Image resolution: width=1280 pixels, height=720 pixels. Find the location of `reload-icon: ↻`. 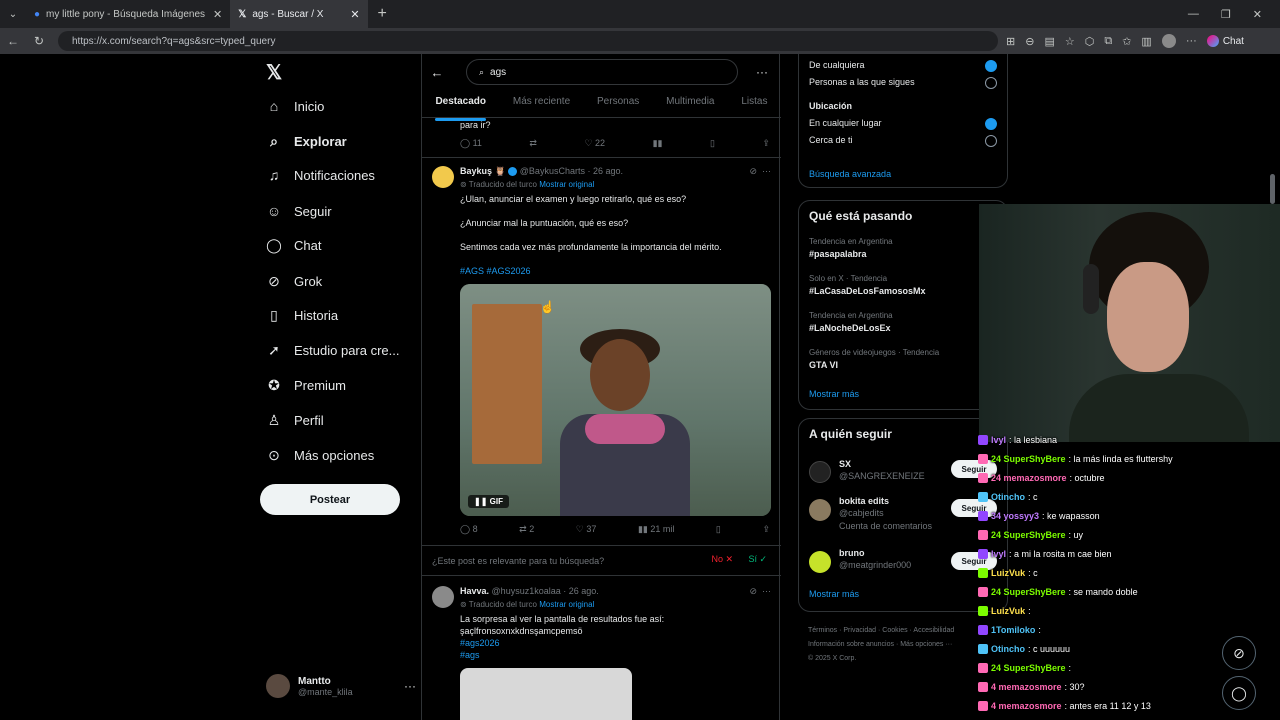

reload-icon: ↻ is located at coordinates (39, 41).